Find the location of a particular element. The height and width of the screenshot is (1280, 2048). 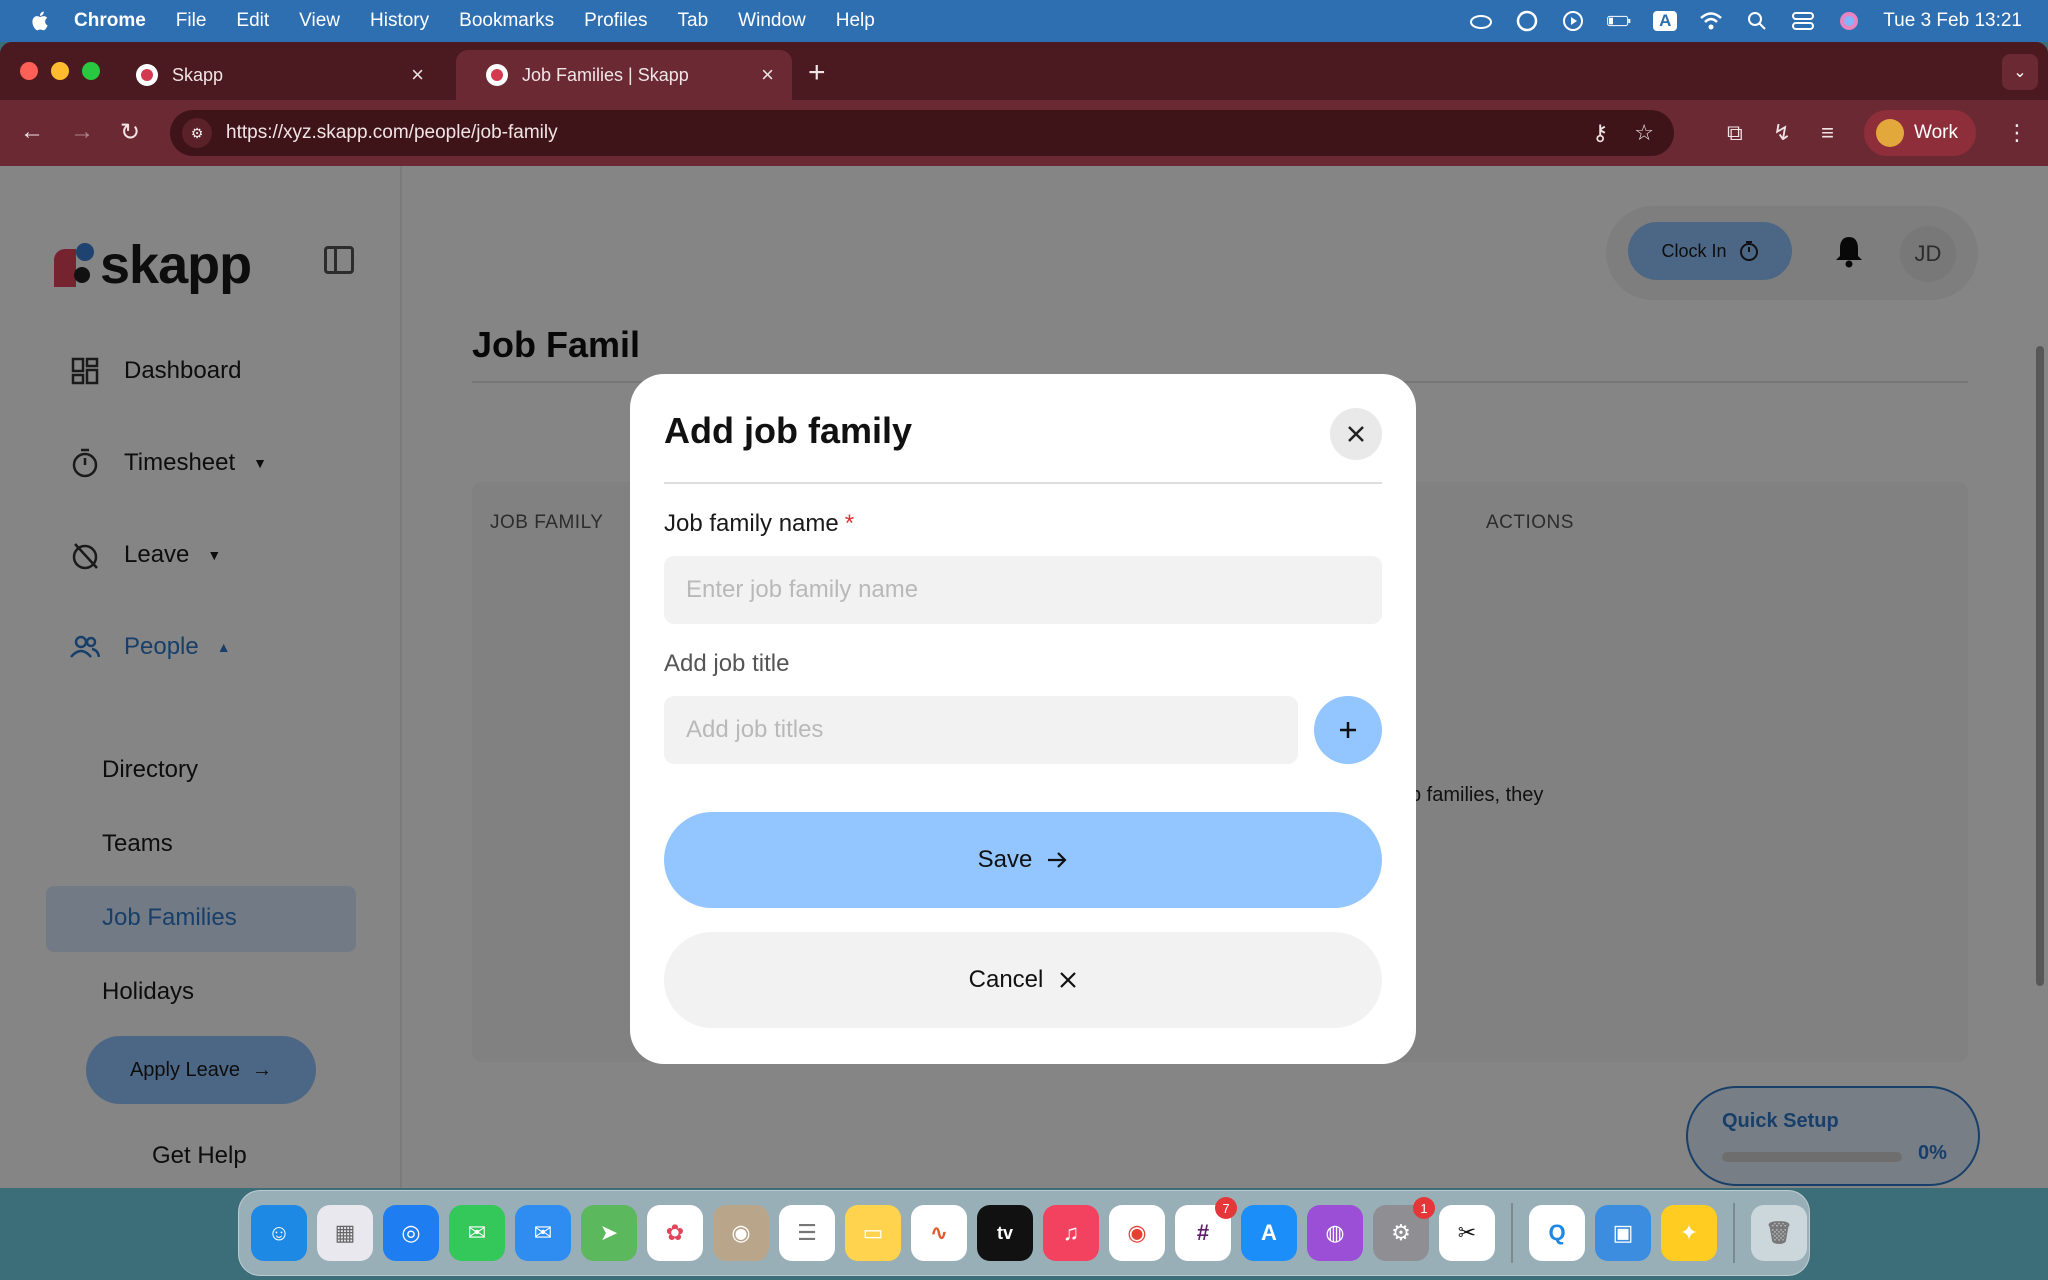

extensions-puzzle-icon: ⧉ is located at coordinates (1735, 133).